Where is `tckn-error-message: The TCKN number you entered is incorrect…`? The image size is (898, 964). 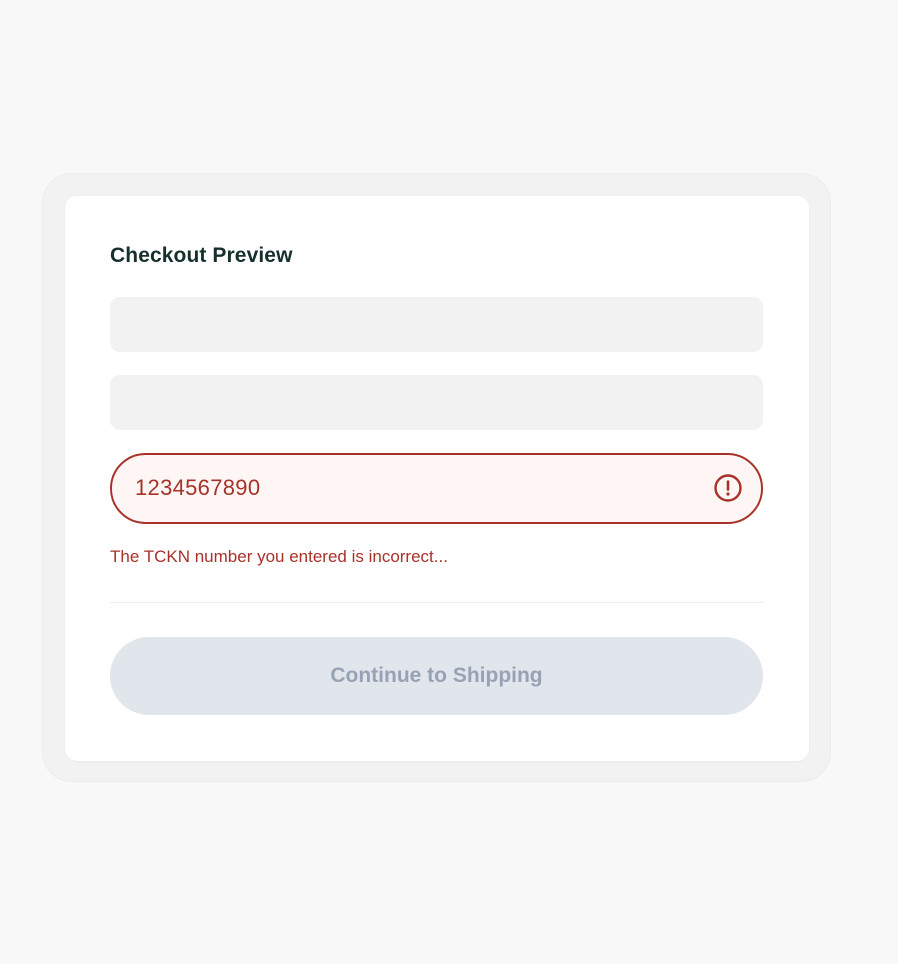
tckn-error-message: The TCKN number you entered is incorrect… is located at coordinates (279, 556).